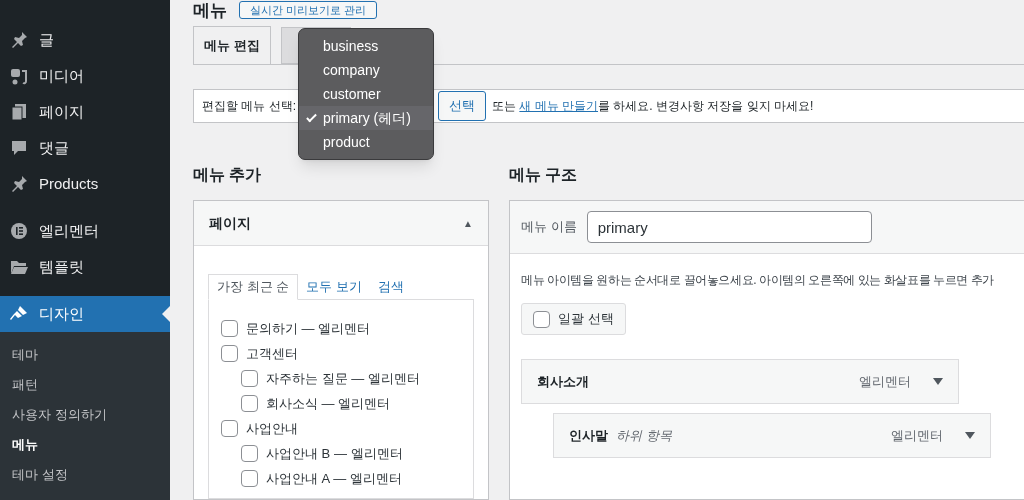 This screenshot has width=1024, height=500. I want to click on dropdown-option: primary (헤더), so click(366, 118).